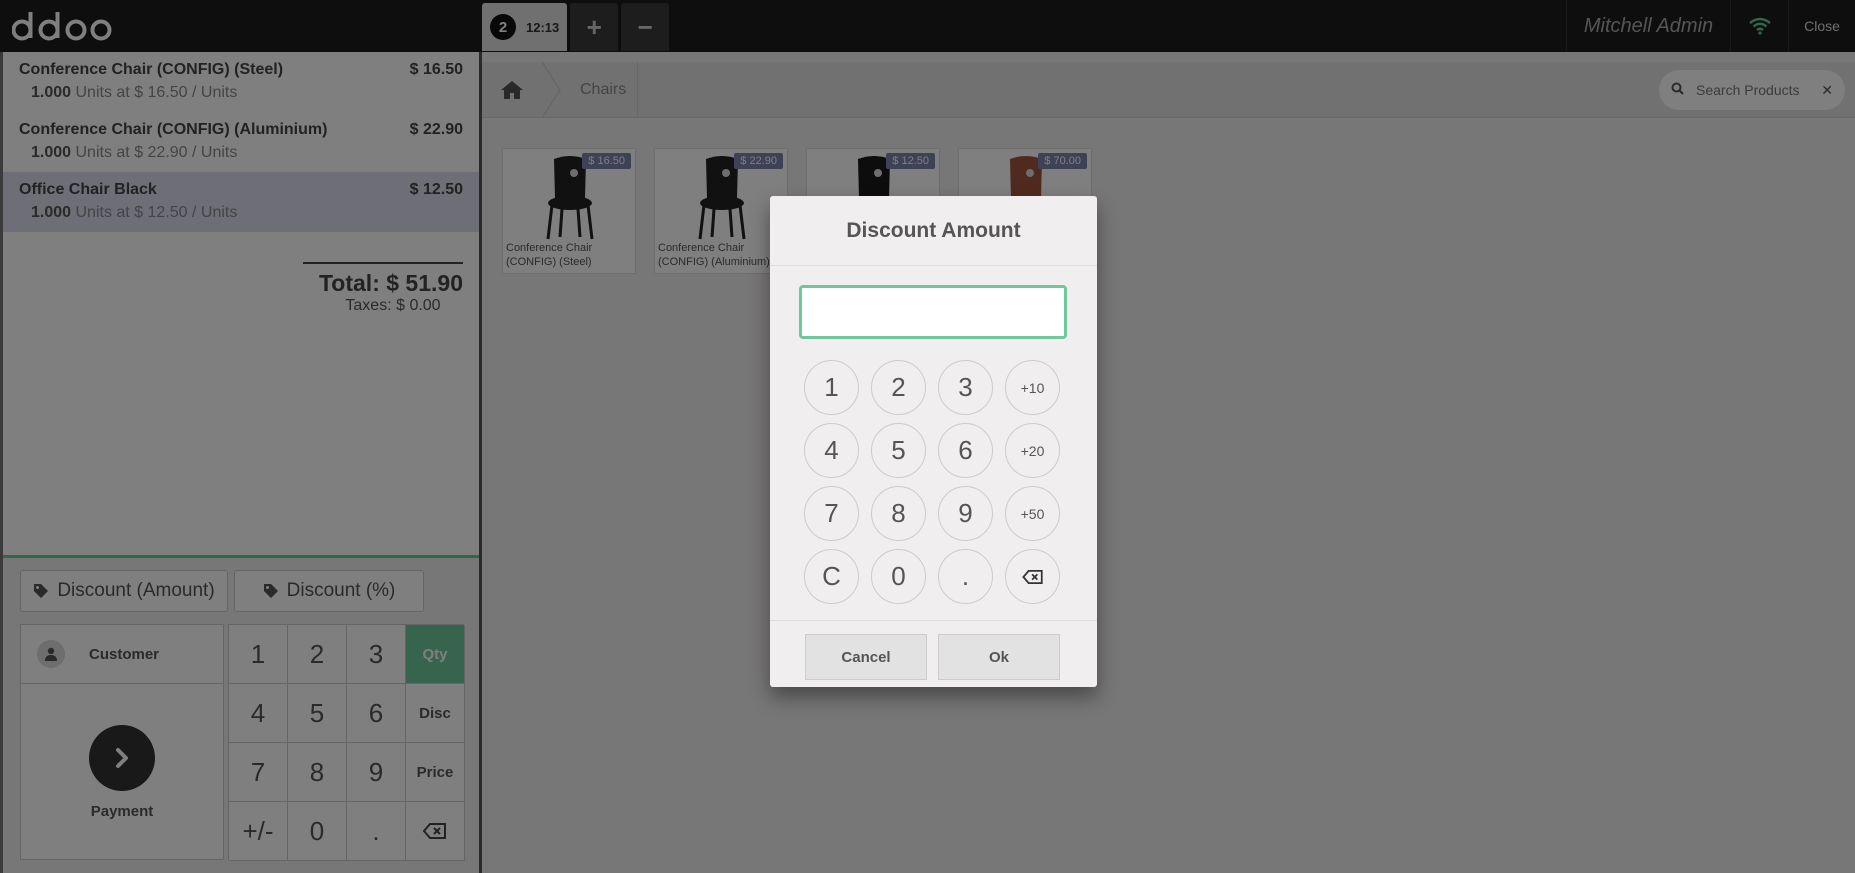 This screenshot has width=1855, height=873. What do you see at coordinates (999, 657) in the screenshot?
I see `ok-button: Ok` at bounding box center [999, 657].